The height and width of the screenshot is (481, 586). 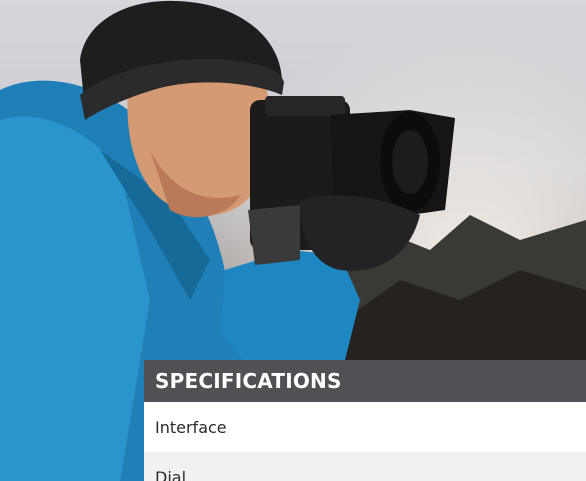 I want to click on spec-row-dial: Dial, so click(x=365, y=466).